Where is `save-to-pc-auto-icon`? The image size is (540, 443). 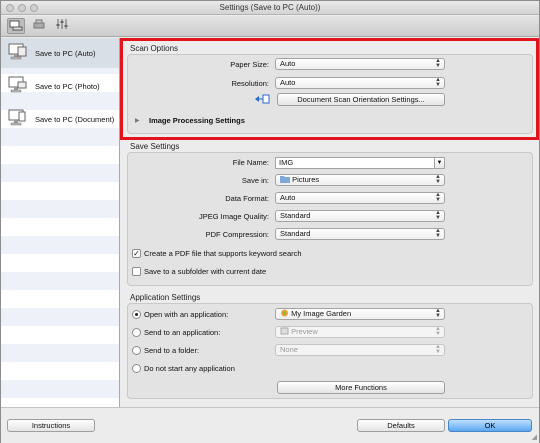
save-to-pc-auto-icon is located at coordinates (17, 51).